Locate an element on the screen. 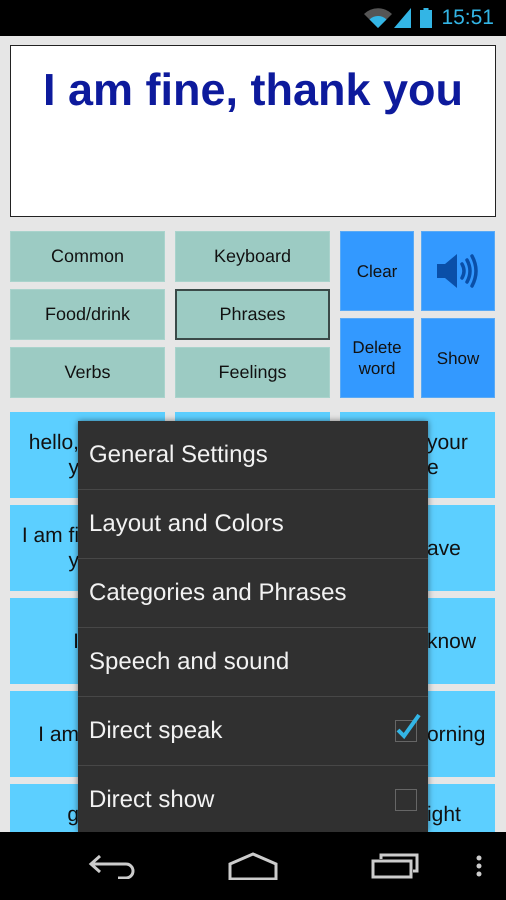 This screenshot has width=506, height=900. phrase-text: hello, is located at coordinates (53, 442).